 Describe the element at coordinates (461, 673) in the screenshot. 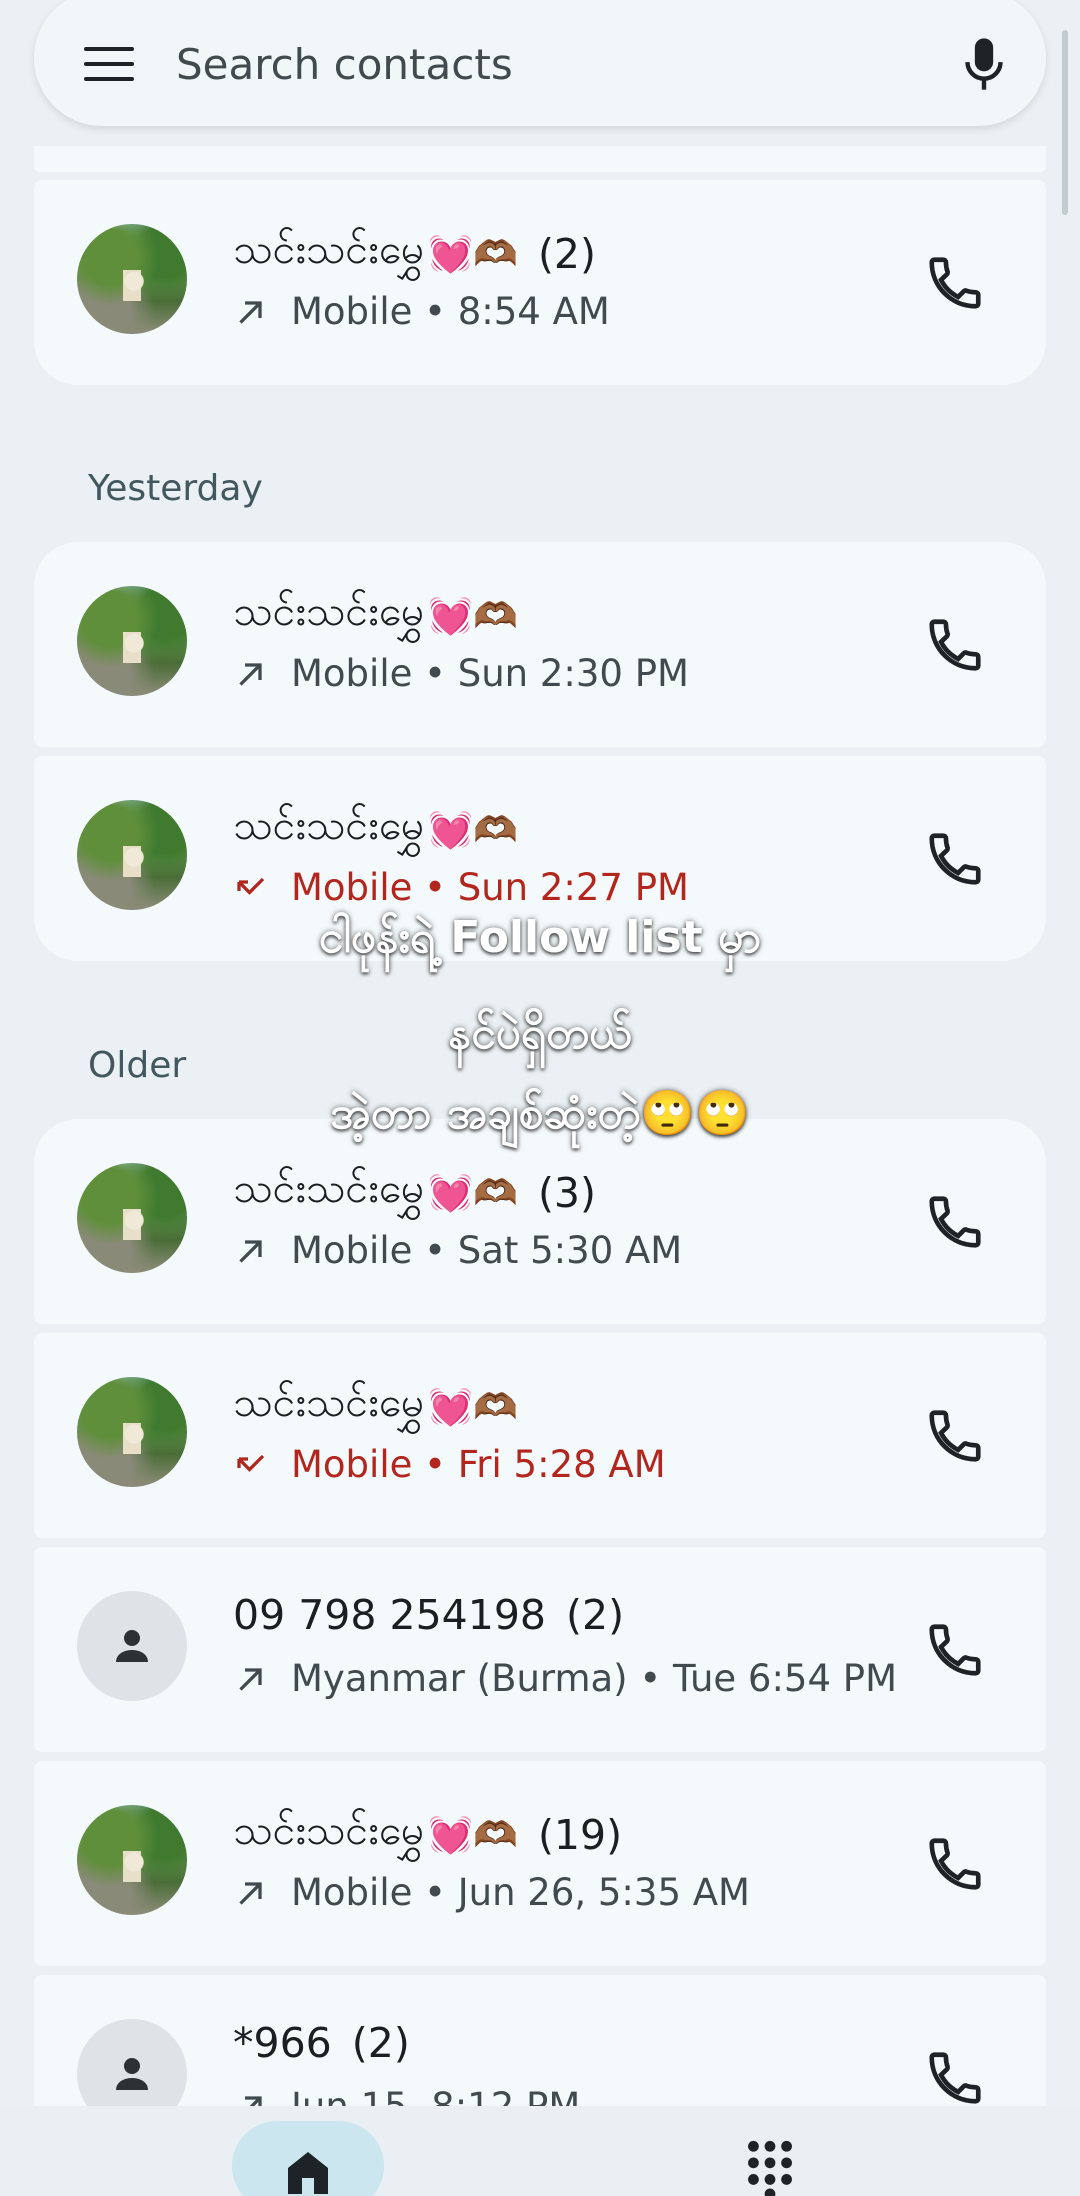

I see `call-detail: Mobile • Sun 2:30 PM` at that location.